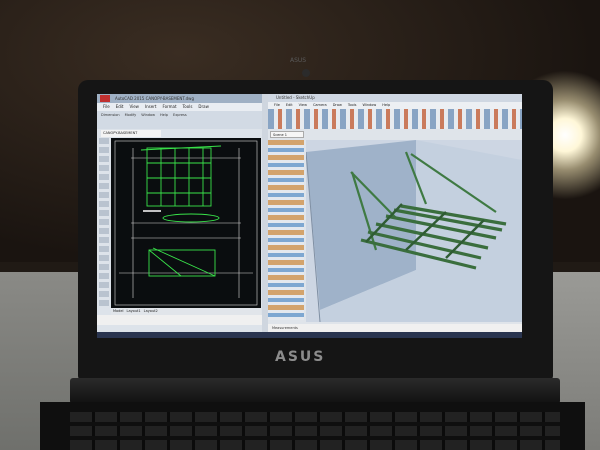 The width and height of the screenshot is (600, 450). What do you see at coordinates (105, 98) in the screenshot?
I see `autocad-logo-icon` at bounding box center [105, 98].